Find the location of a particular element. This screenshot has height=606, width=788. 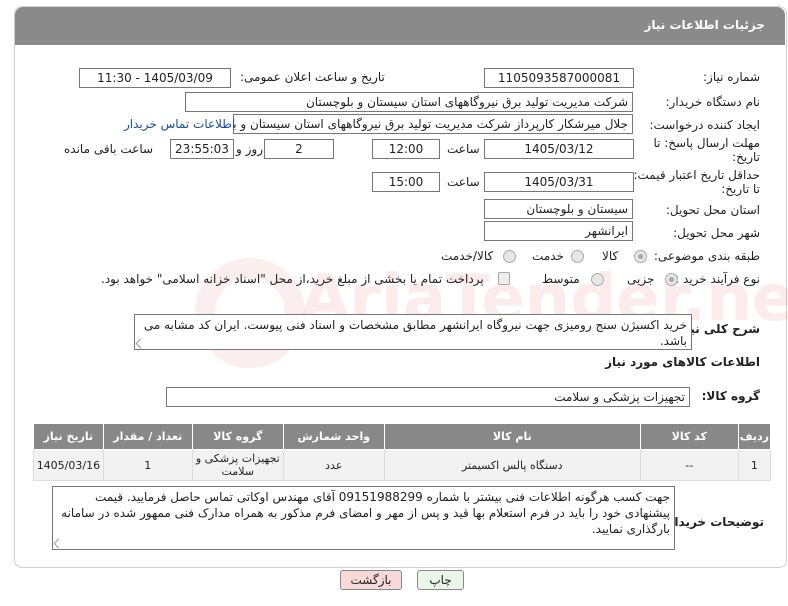

creator-label: ایجاد کننده درخواست: is located at coordinates (704, 125).